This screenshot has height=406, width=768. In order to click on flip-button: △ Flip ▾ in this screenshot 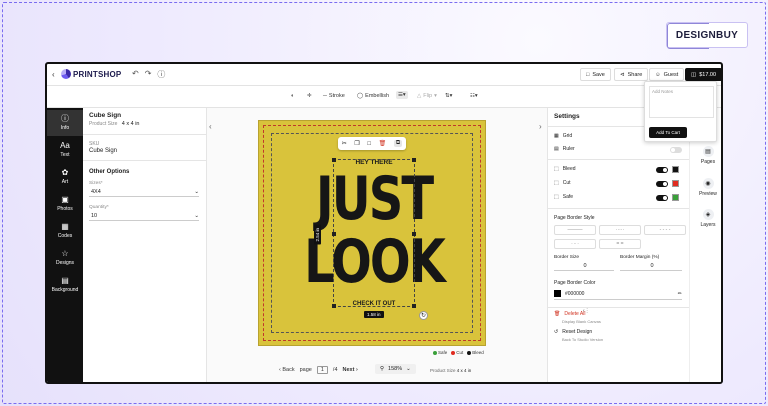, I will do `click(427, 96)`.